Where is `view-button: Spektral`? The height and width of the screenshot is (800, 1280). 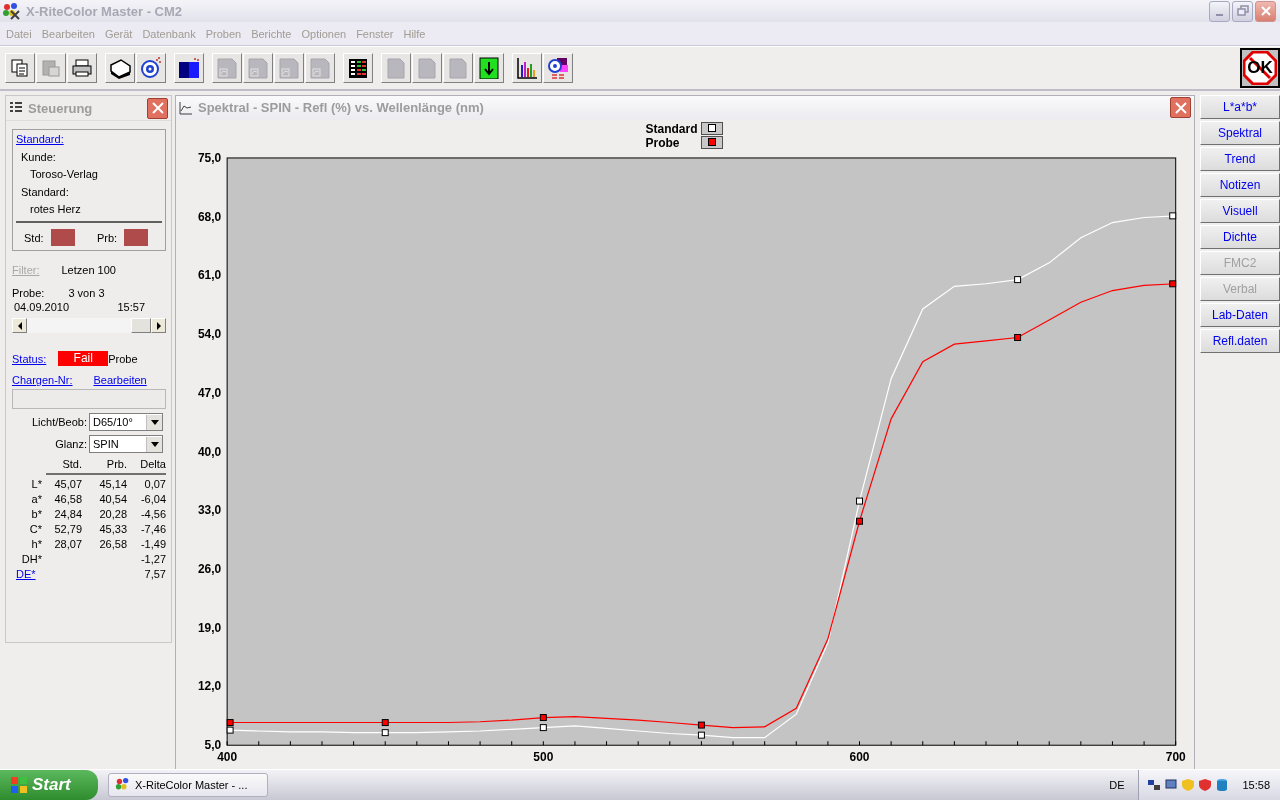
view-button: Spektral is located at coordinates (1240, 133).